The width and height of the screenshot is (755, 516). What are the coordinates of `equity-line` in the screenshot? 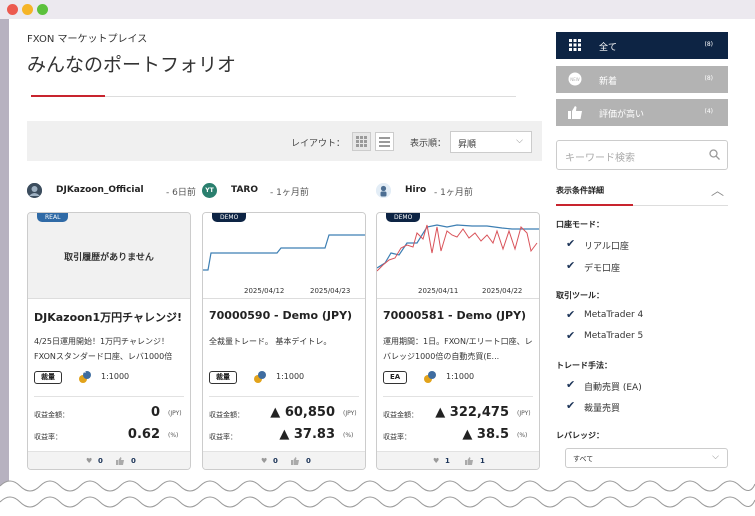 It's located at (284, 252).